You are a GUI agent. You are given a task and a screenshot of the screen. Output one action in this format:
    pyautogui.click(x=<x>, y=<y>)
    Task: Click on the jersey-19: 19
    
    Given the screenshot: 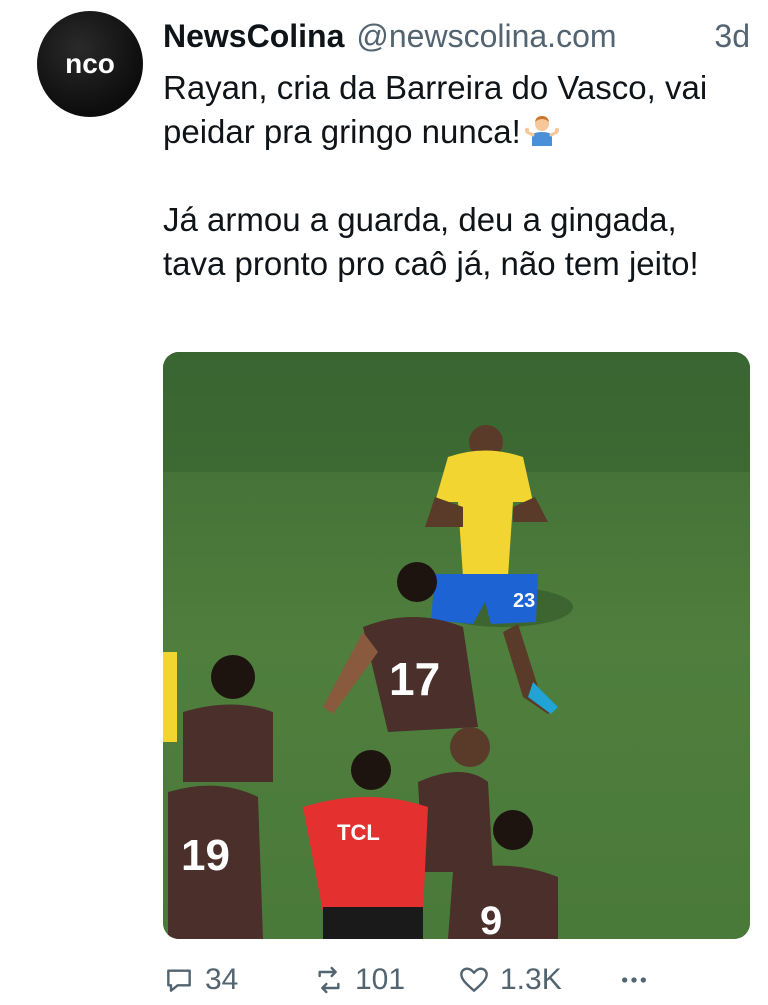 What is the action you would take?
    pyautogui.click(x=205, y=855)
    